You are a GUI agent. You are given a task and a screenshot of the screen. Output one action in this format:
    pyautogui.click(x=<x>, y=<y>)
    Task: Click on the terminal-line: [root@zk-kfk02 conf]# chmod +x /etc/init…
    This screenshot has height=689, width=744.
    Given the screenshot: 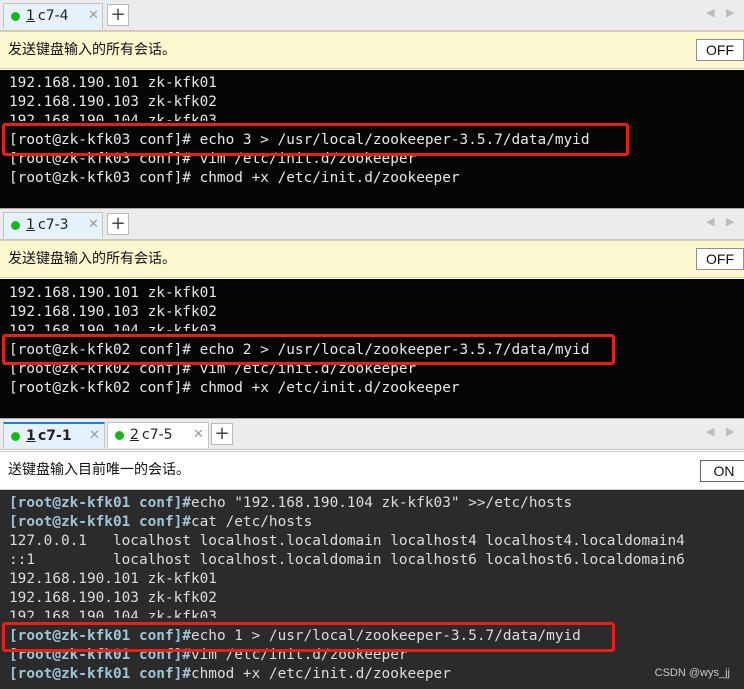 What is the action you would take?
    pyautogui.click(x=234, y=388)
    